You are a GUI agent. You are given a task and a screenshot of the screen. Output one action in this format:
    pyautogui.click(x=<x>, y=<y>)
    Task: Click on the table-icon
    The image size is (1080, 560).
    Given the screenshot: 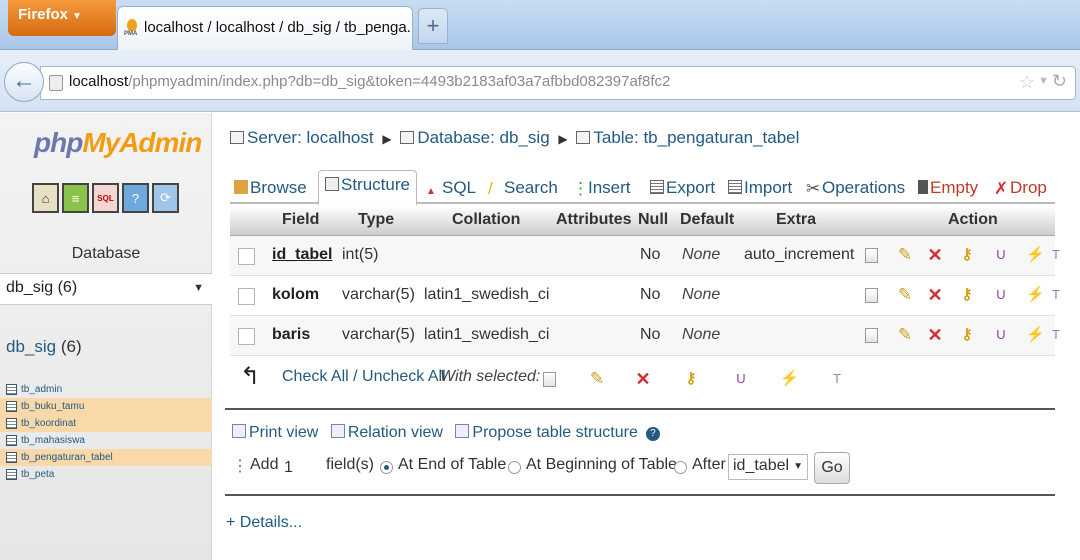 What is the action you would take?
    pyautogui.click(x=583, y=137)
    